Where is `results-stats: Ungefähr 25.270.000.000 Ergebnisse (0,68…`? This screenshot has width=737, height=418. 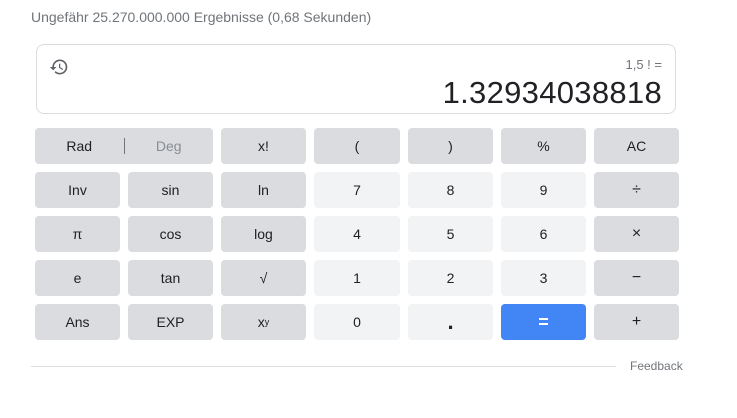 results-stats: Ungefähr 25.270.000.000 Ergebnisse (0,68… is located at coordinates (201, 17).